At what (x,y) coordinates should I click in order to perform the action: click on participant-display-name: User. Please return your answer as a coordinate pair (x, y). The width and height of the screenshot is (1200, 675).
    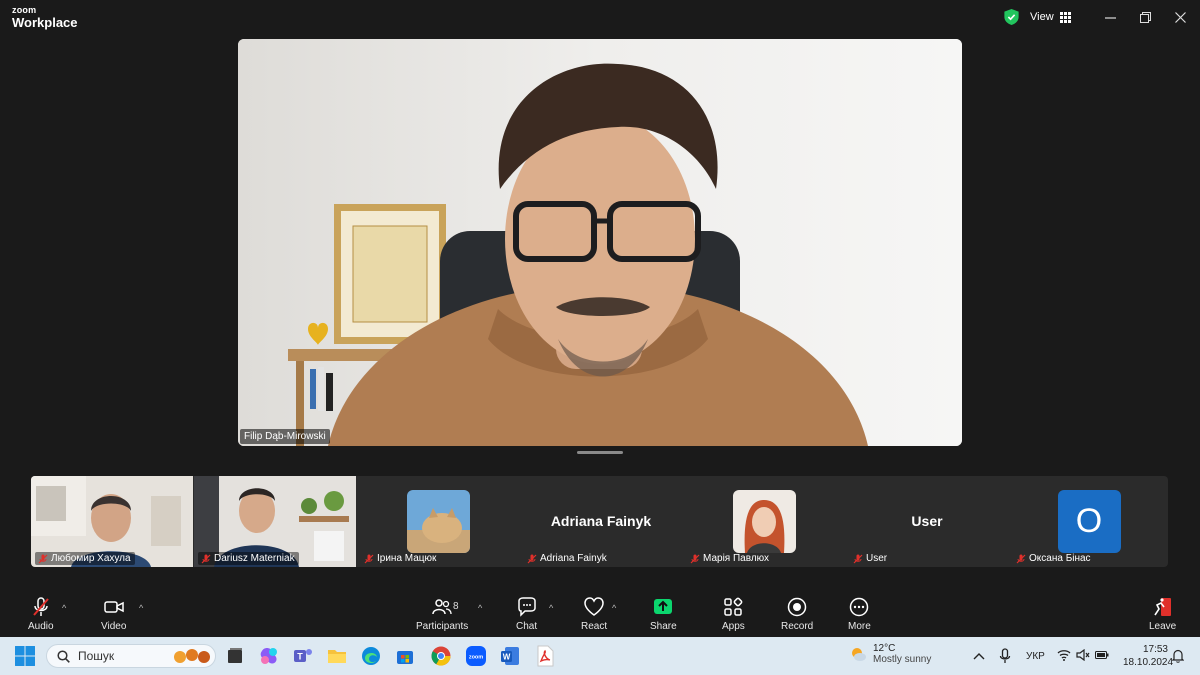
    Looking at the image, I should click on (927, 521).